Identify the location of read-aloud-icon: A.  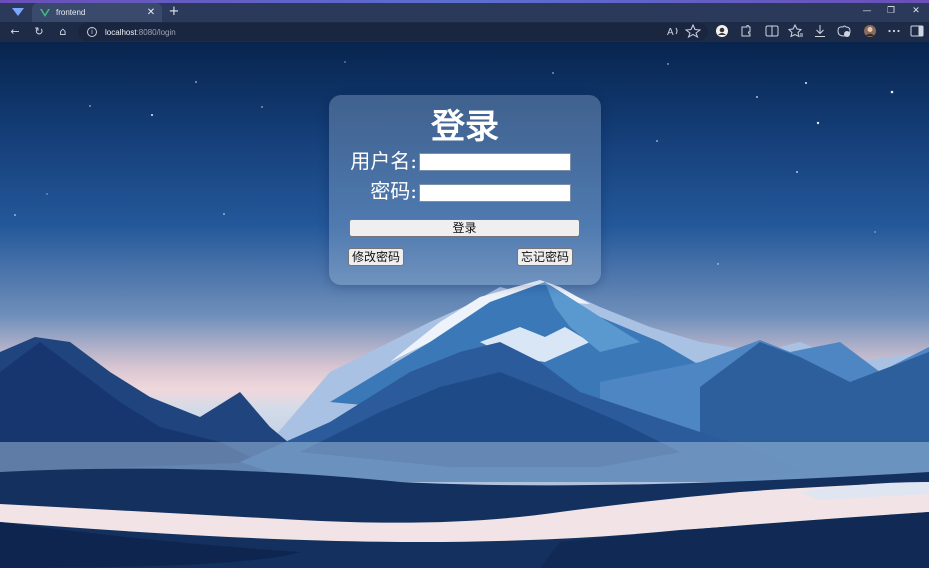
(673, 31).